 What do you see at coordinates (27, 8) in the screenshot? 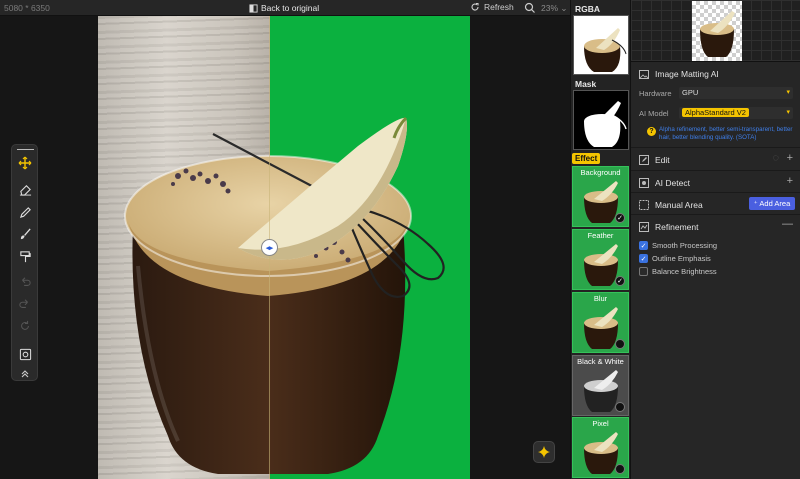
I see `image-dimensions: 5080 * 6350` at bounding box center [27, 8].